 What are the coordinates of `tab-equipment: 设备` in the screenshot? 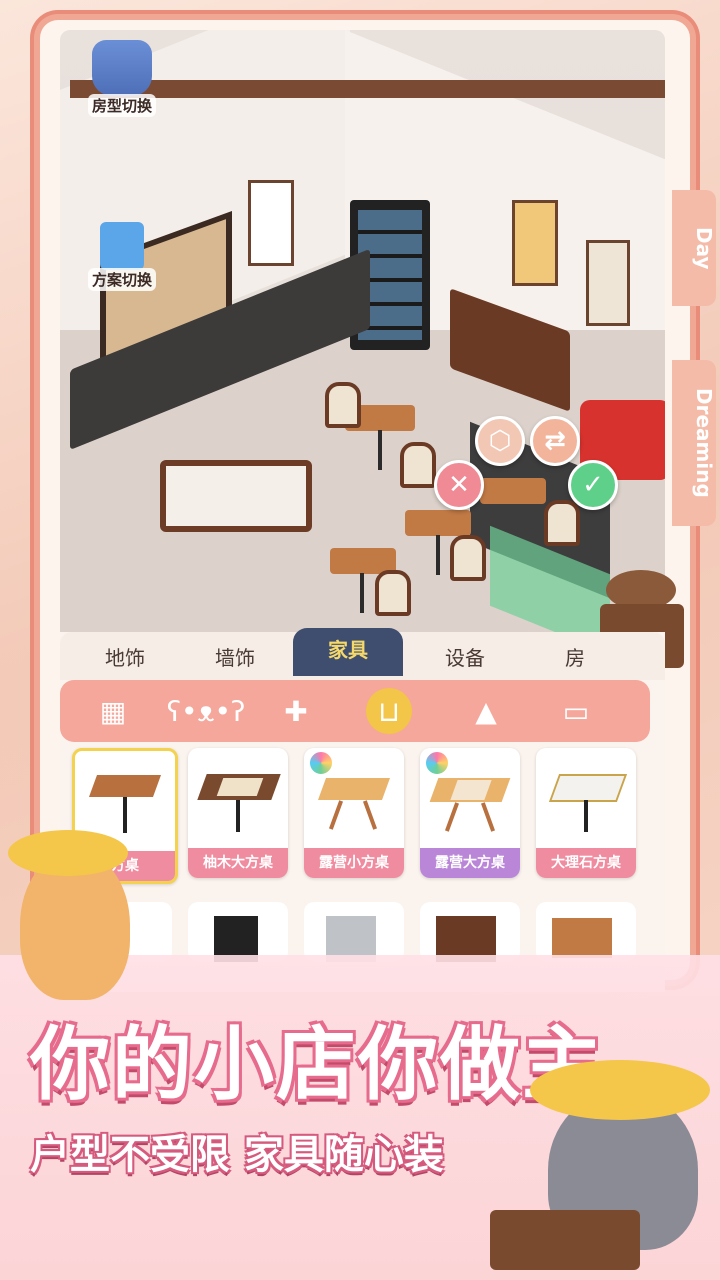 It's located at (465, 656).